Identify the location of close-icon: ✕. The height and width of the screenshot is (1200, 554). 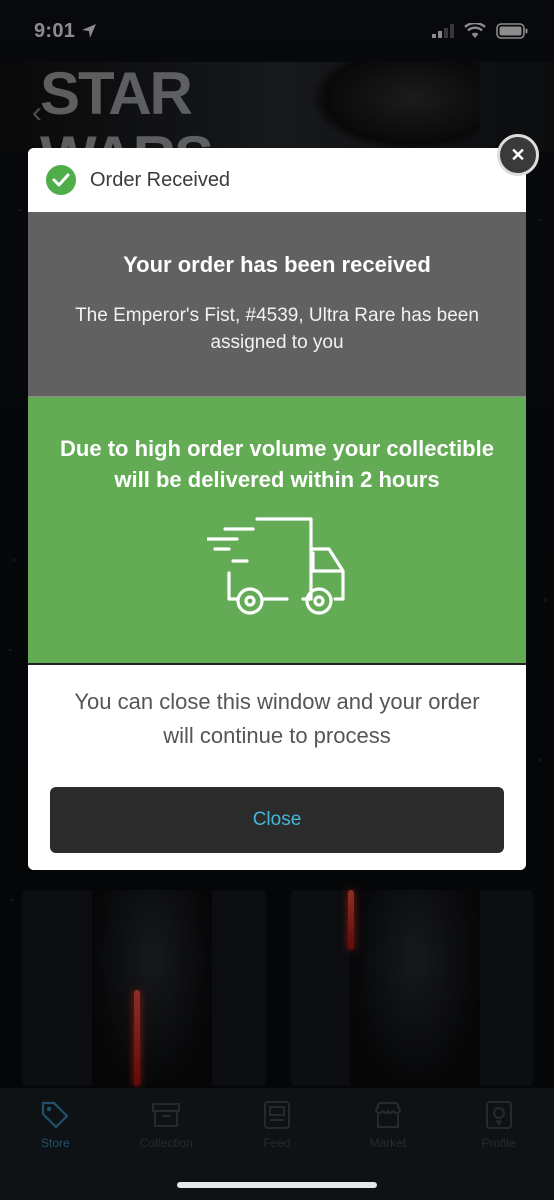
(518, 154).